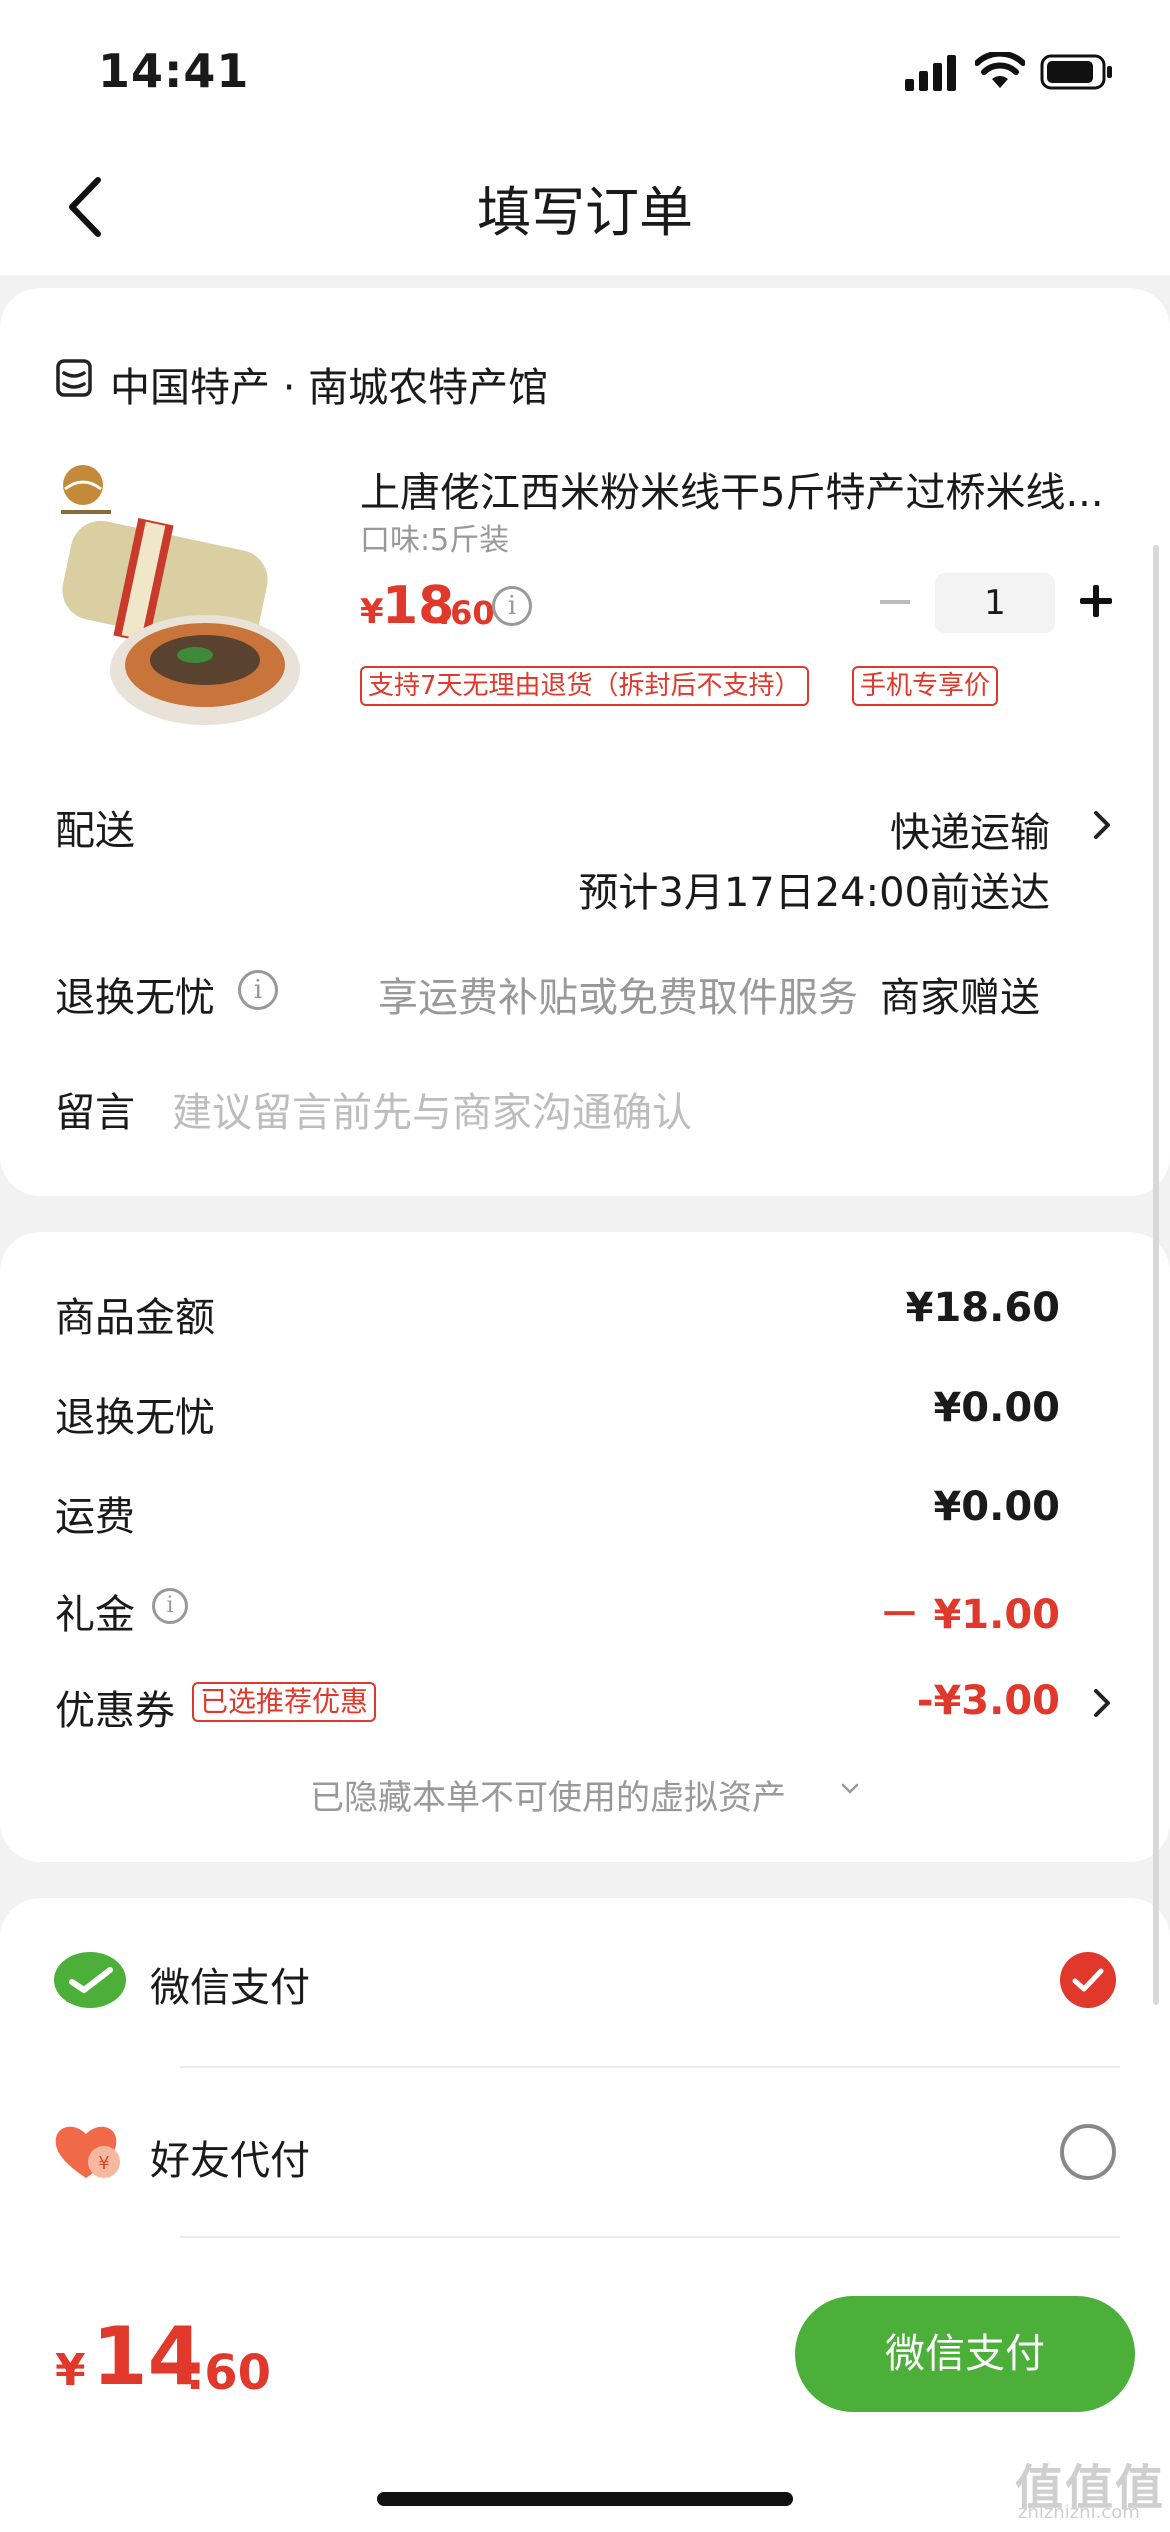 This screenshot has width=1170, height=2532. Describe the element at coordinates (584, 686) in the screenshot. I see `return-policy-tag: 支持7天无理由退货（拆封后不支持）` at that location.